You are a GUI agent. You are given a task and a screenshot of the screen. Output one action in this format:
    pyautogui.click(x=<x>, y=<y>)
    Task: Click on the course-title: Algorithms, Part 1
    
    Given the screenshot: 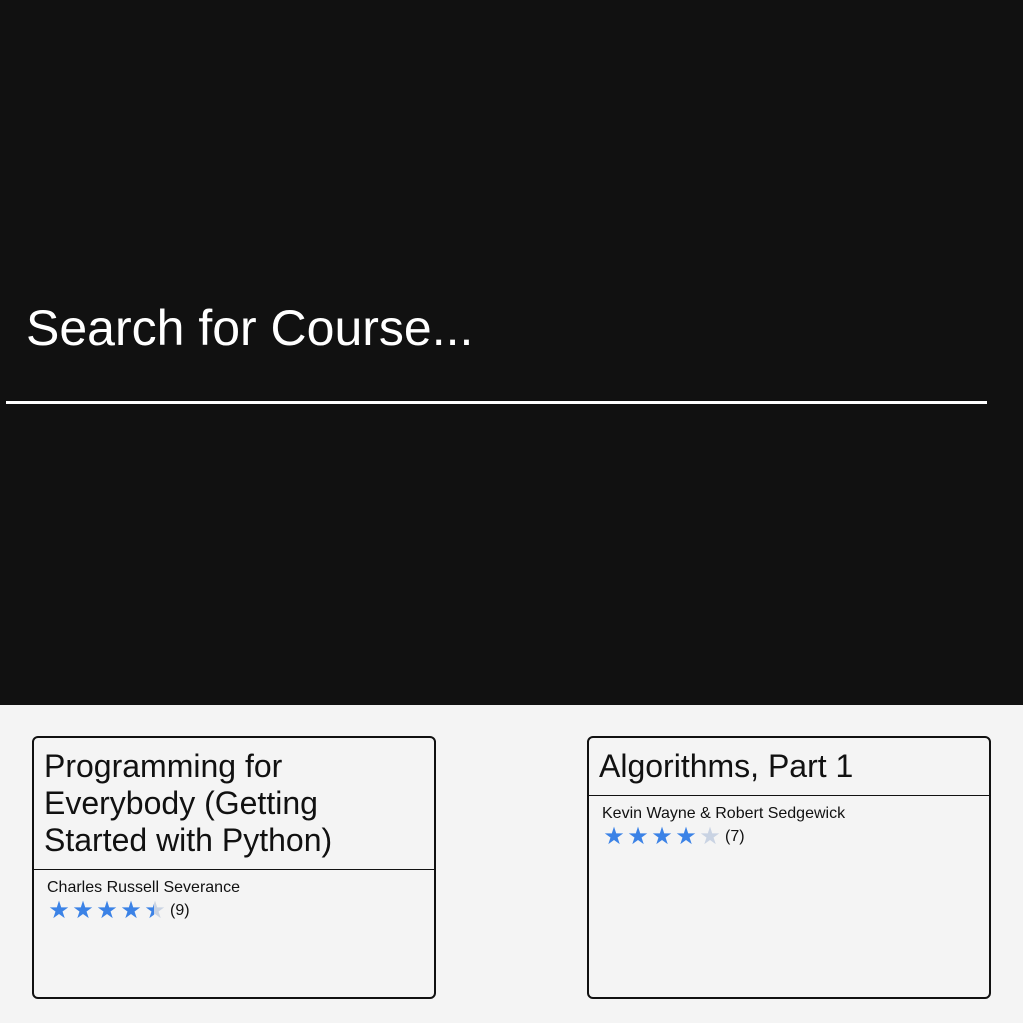 What is the action you would take?
    pyautogui.click(x=789, y=767)
    